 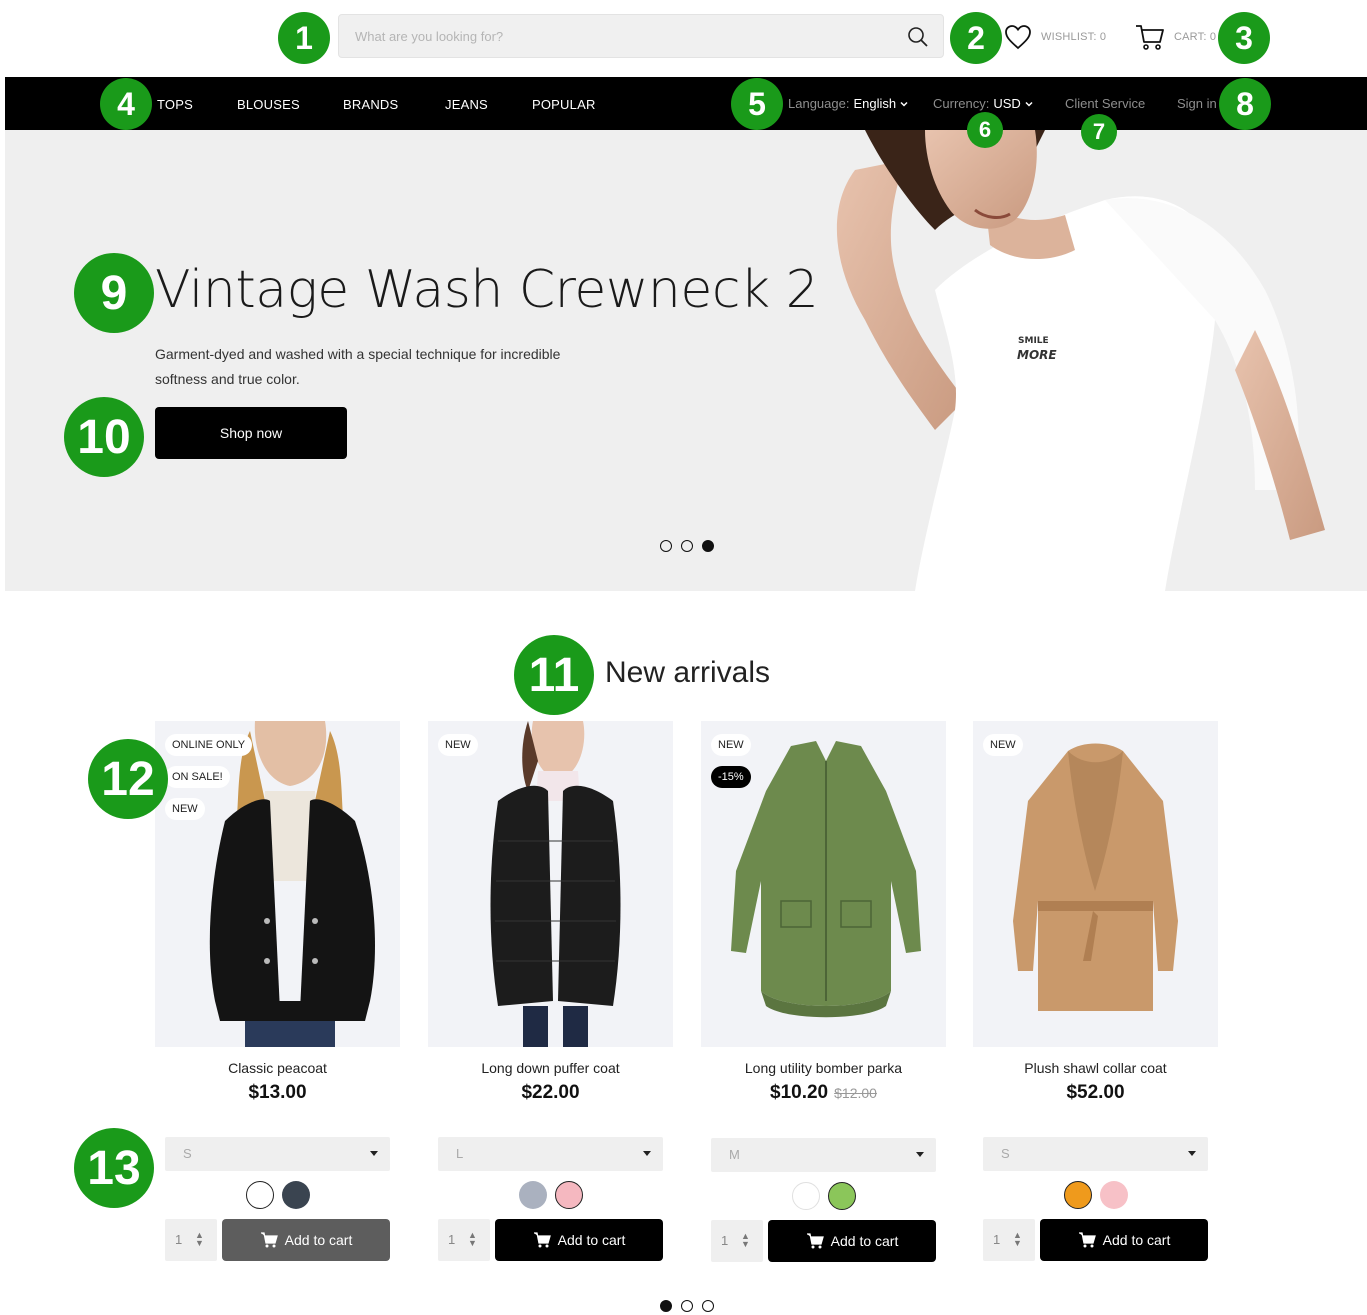 I want to click on badge-stack: ONLINE ONLY ON SALE! NEW, so click(x=209, y=777).